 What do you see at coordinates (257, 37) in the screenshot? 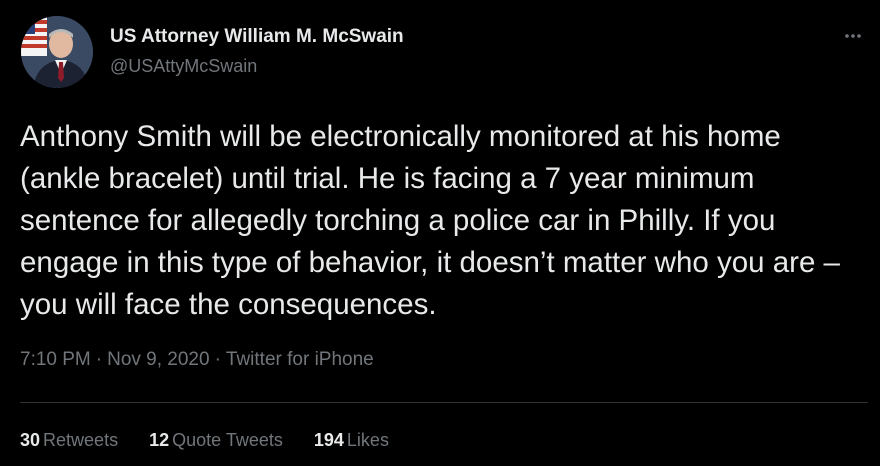
I see `author-display-name: US Attorney William M. McSwain` at bounding box center [257, 37].